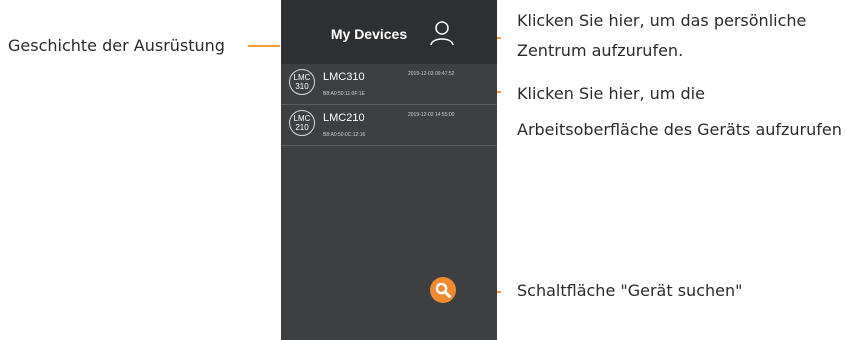  I want to click on search-icon, so click(443, 290).